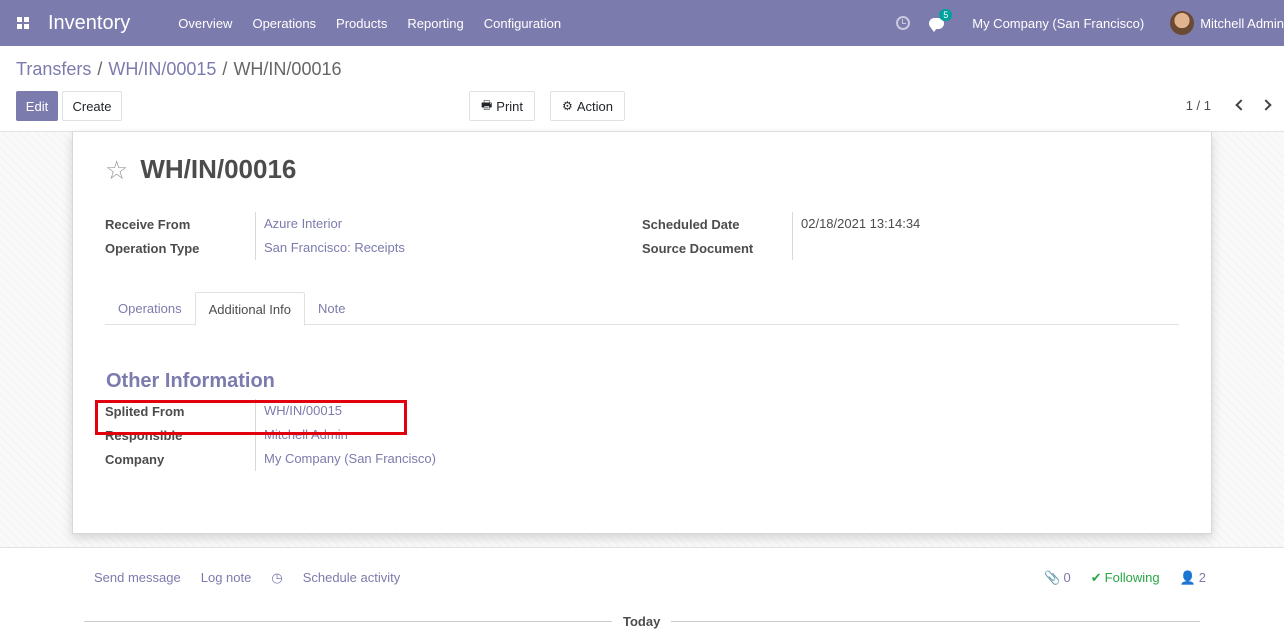  I want to click on following-button: ✔ Following, so click(1125, 578).